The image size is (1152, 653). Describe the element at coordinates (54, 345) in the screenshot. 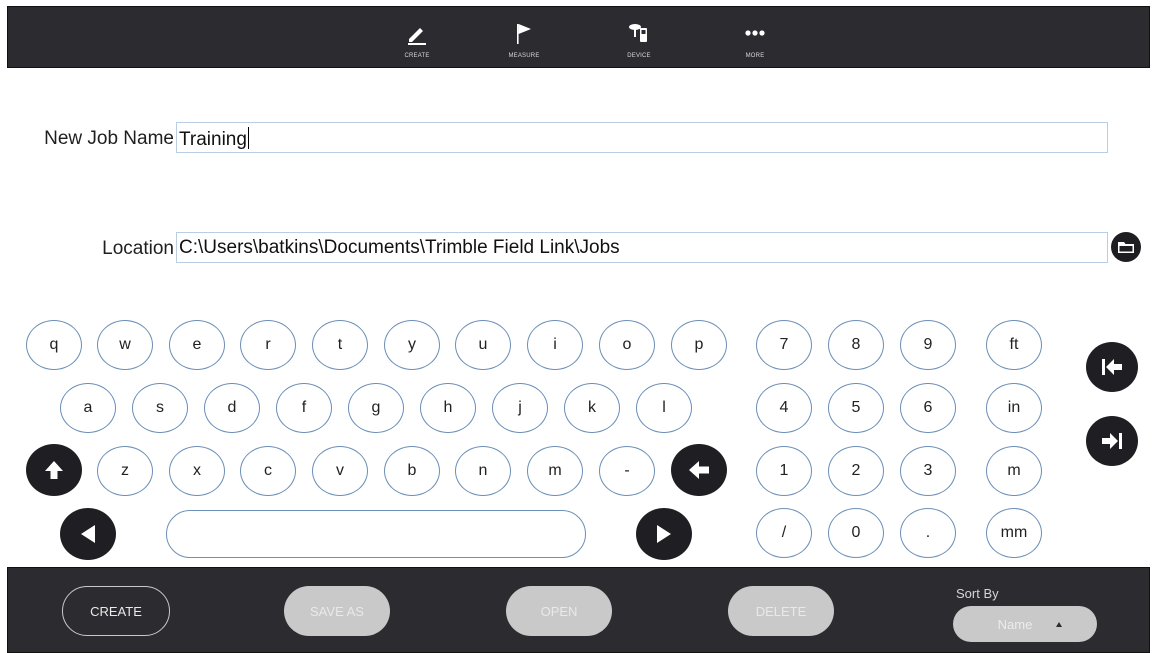

I see `key-q: q` at that location.